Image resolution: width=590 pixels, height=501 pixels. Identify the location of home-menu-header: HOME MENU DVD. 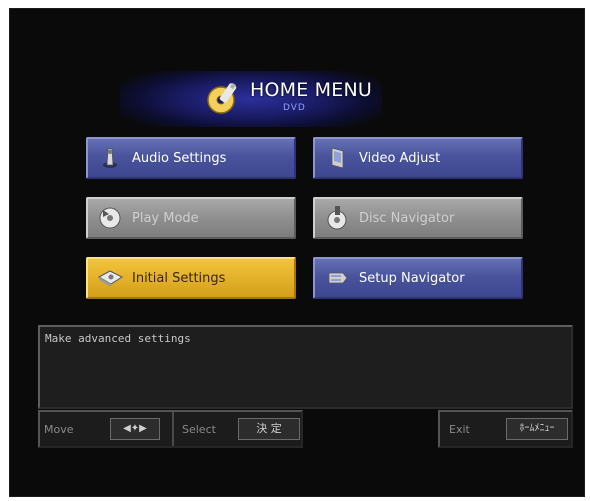
(251, 99).